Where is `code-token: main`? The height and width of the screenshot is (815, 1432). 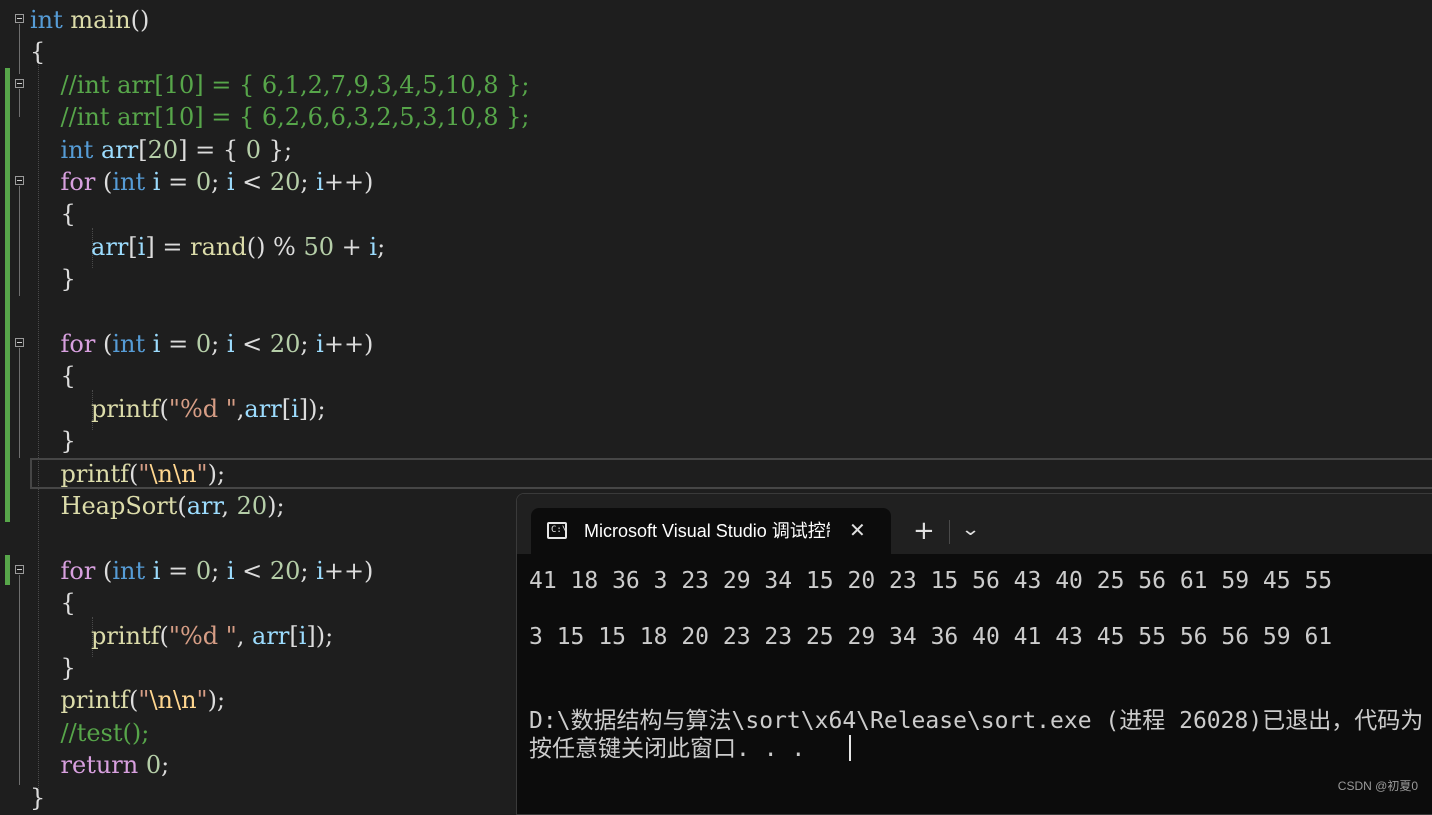
code-token: main is located at coordinates (100, 20).